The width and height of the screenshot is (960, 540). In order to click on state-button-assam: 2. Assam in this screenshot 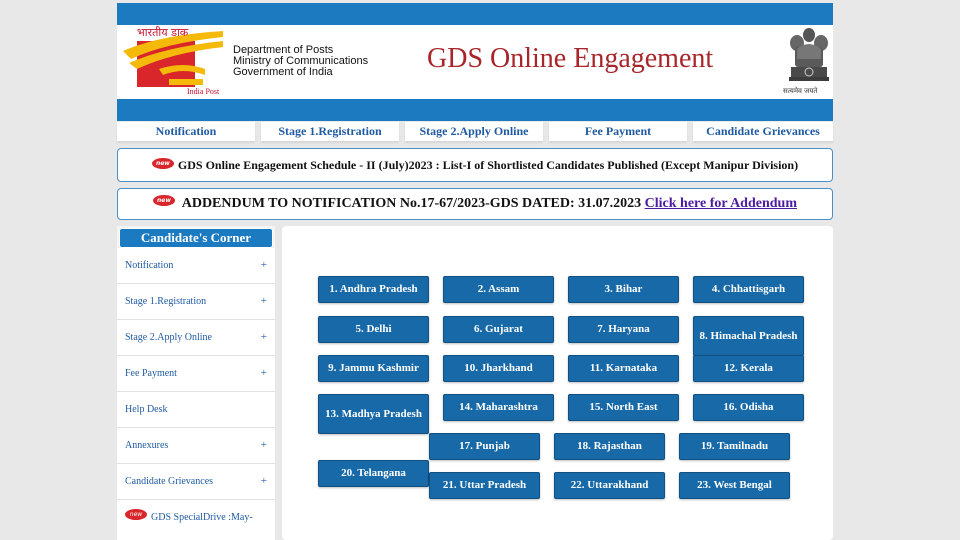, I will do `click(498, 289)`.